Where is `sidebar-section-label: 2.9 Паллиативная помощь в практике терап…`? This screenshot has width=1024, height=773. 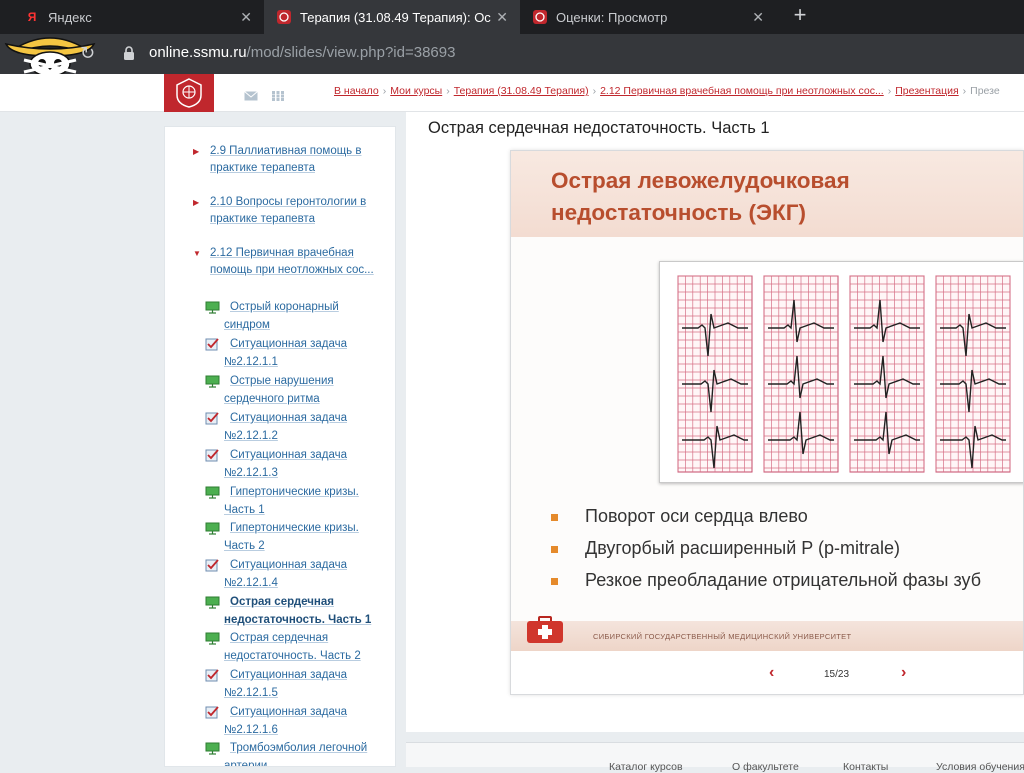 sidebar-section-label: 2.9 Паллиативная помощь в практике терап… is located at coordinates (286, 159).